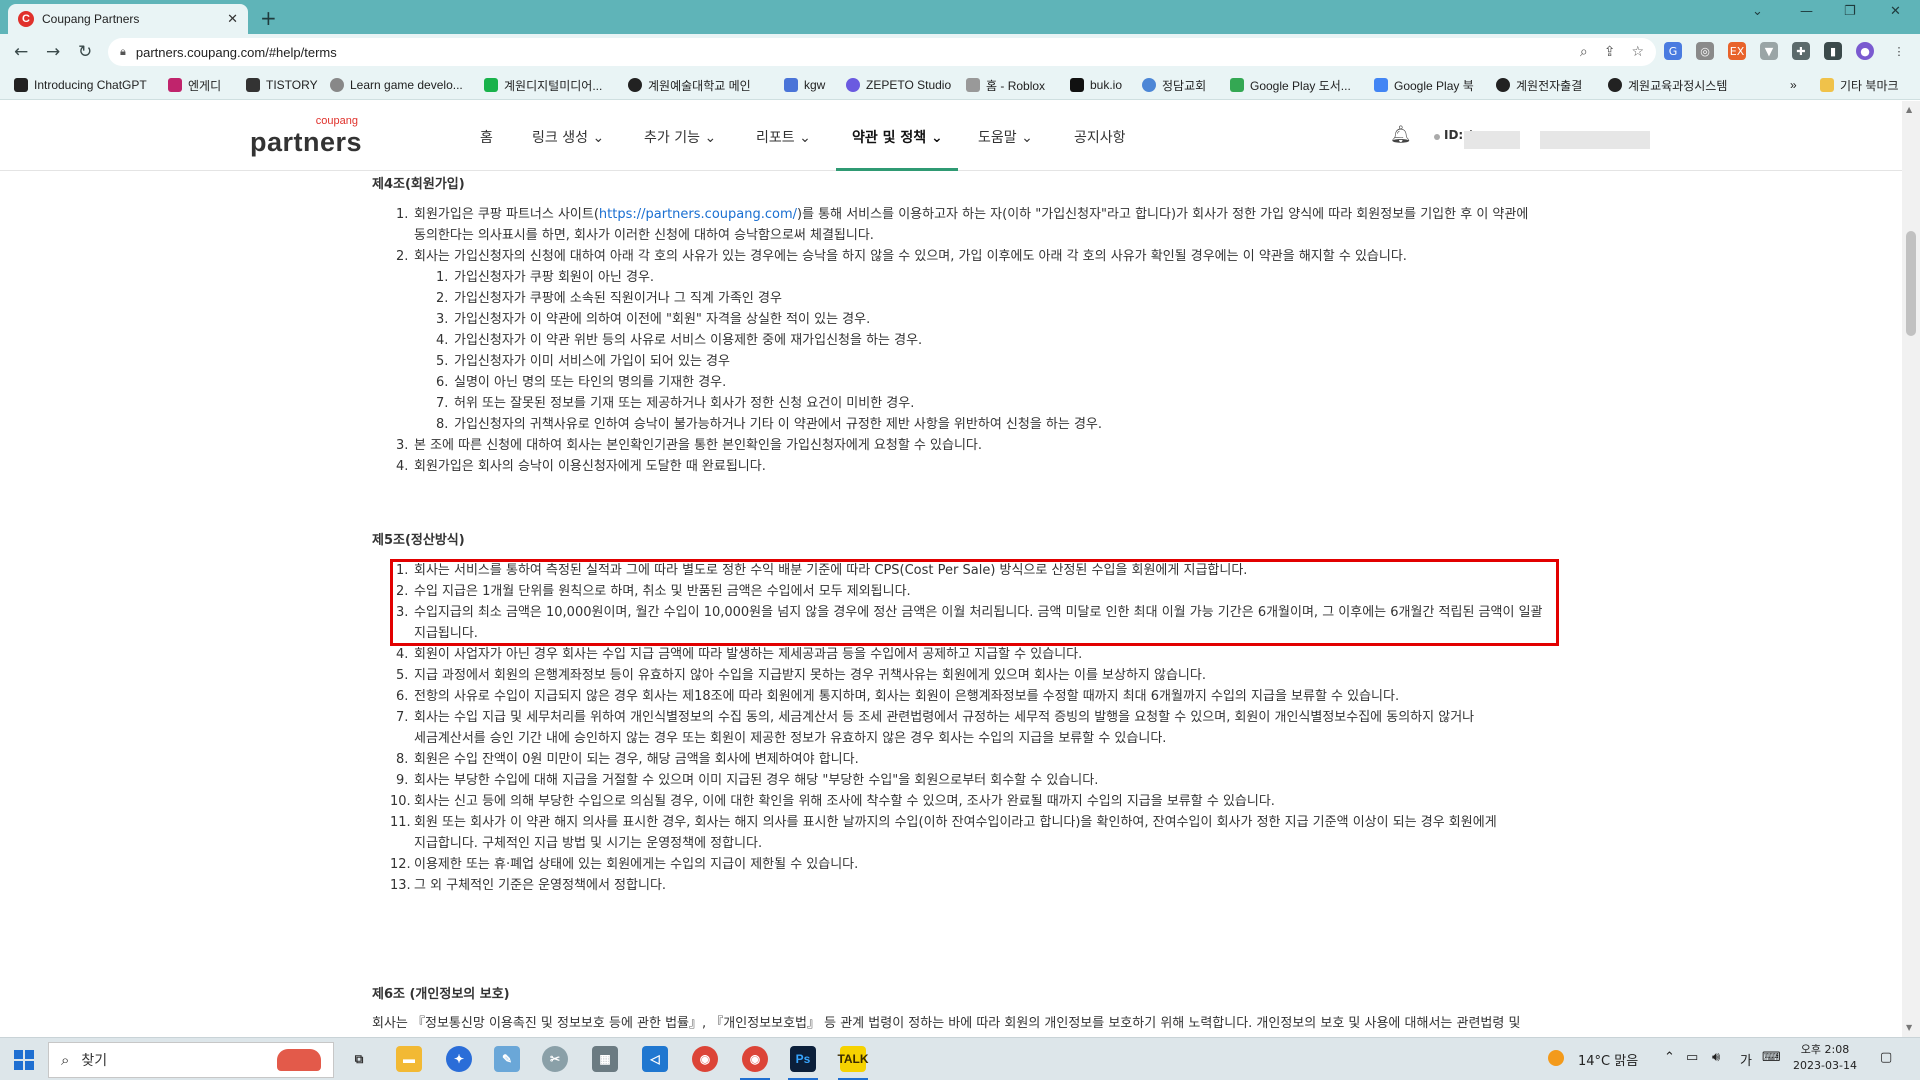  What do you see at coordinates (1608, 1059) in the screenshot?
I see `weather-text: 14°C 맑음` at bounding box center [1608, 1059].